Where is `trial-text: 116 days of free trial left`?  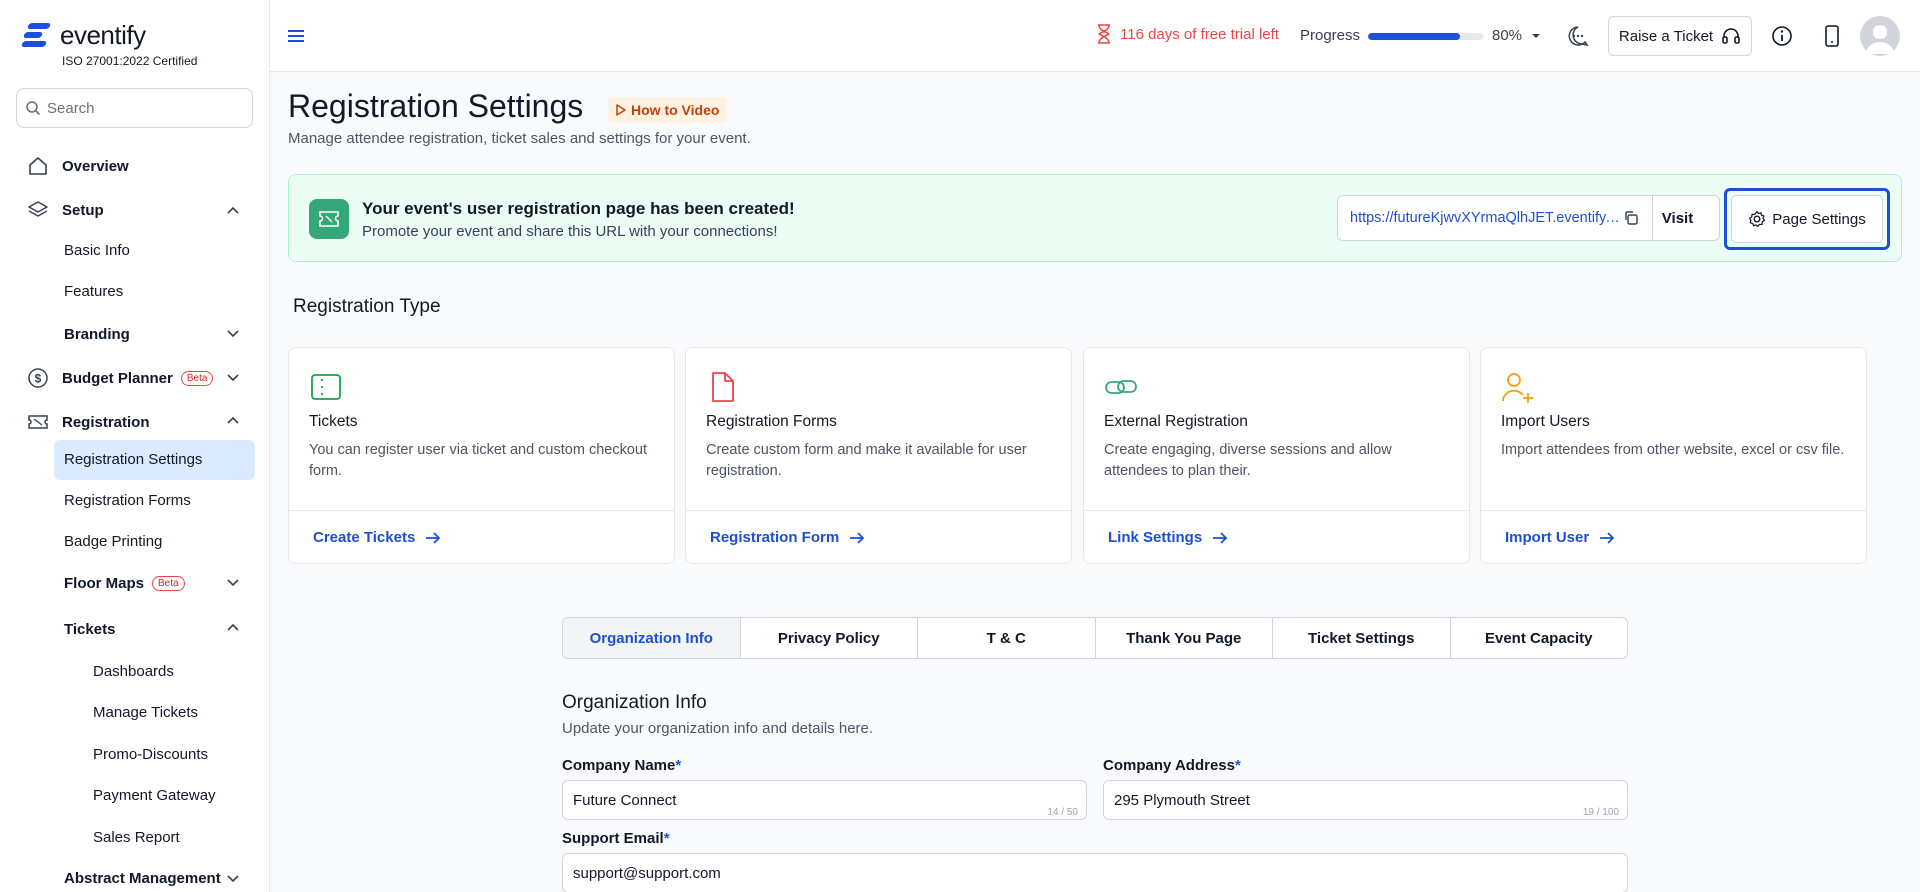
trial-text: 116 days of free trial left is located at coordinates (1199, 34).